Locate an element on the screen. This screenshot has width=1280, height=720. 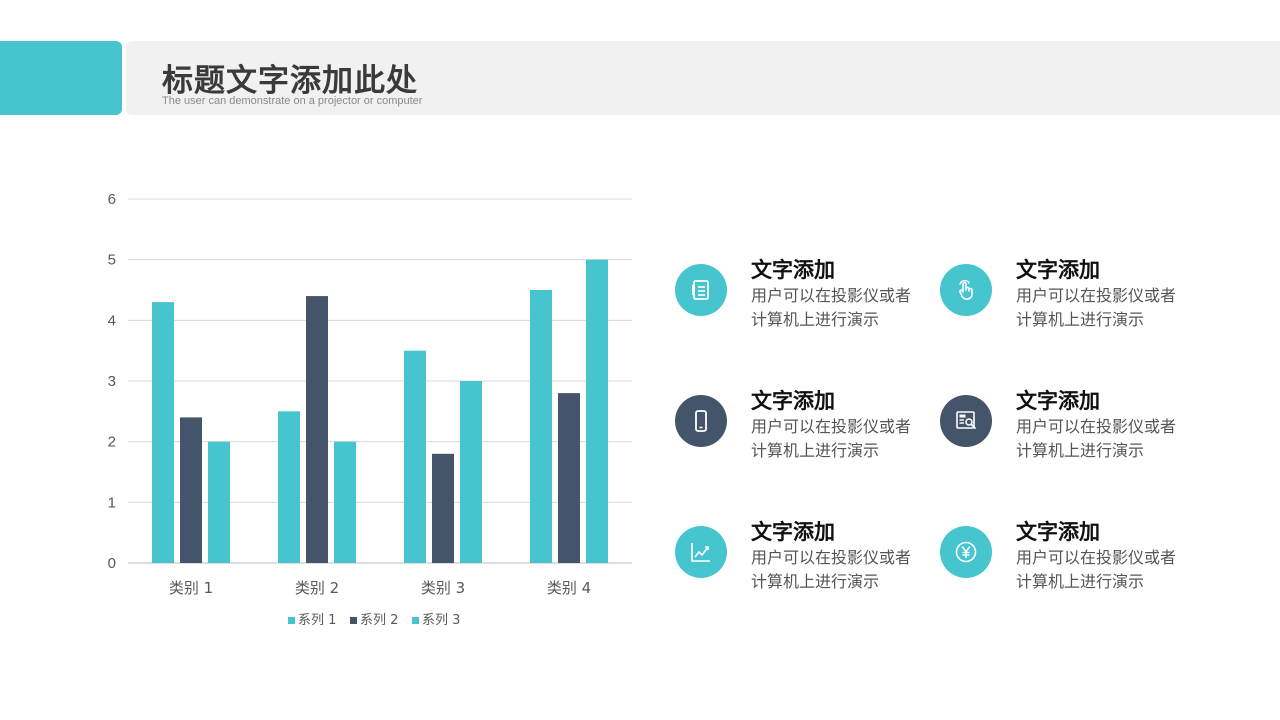
yen-icon is located at coordinates (966, 552).